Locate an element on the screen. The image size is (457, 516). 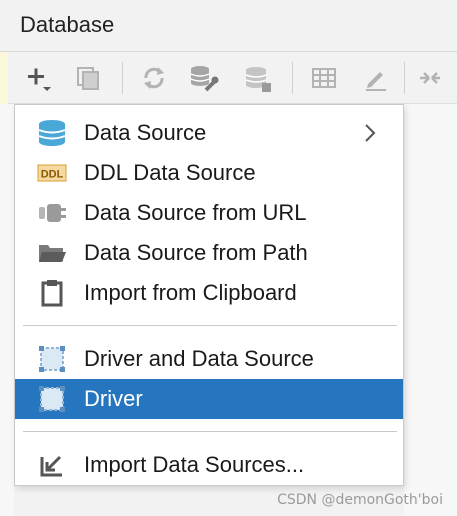
folder-icon is located at coordinates (52, 253).